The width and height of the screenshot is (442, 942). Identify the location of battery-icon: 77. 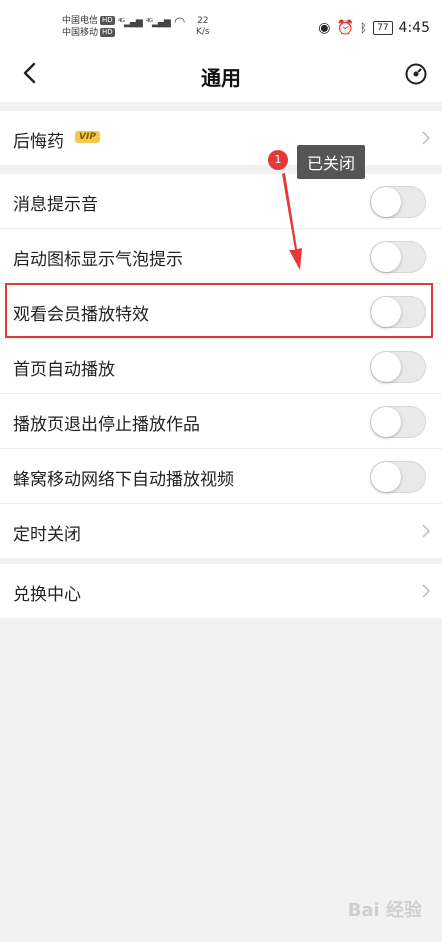
(383, 28).